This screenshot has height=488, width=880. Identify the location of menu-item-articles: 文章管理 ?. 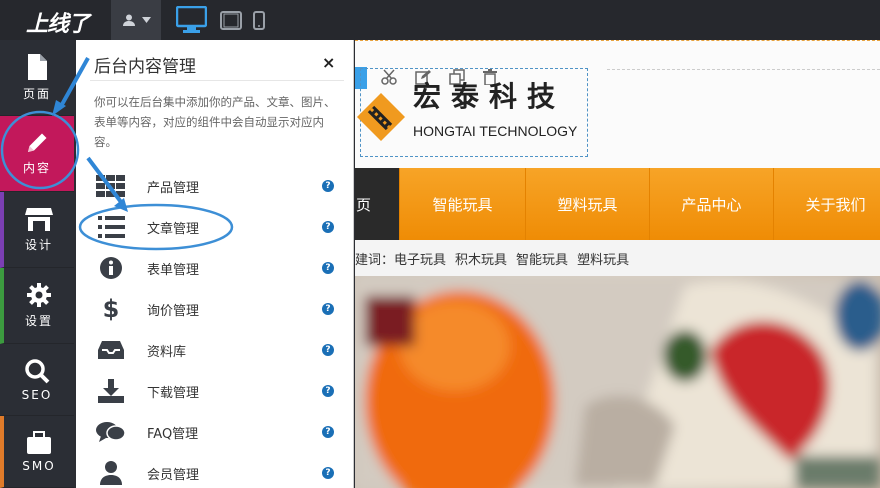
(220, 227).